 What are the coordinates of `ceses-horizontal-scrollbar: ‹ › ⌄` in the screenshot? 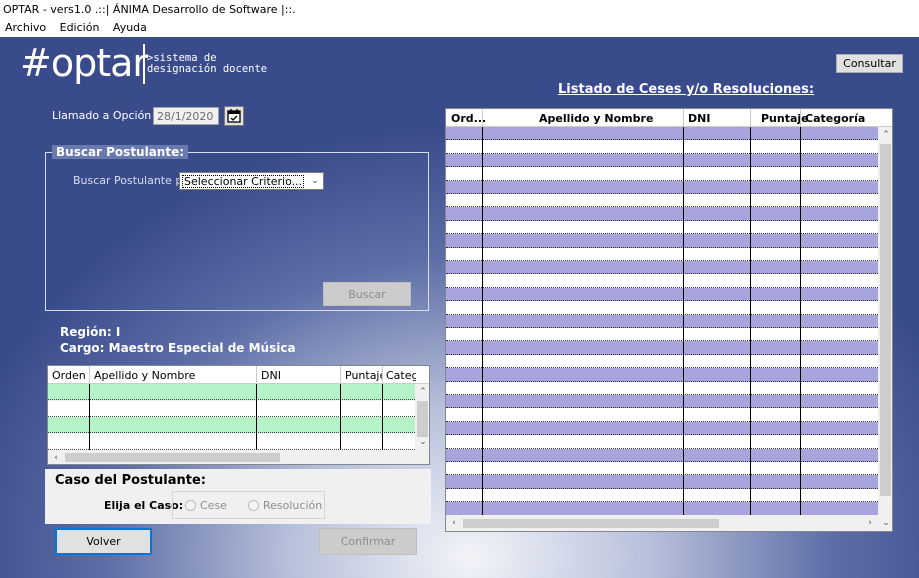 It's located at (669, 523).